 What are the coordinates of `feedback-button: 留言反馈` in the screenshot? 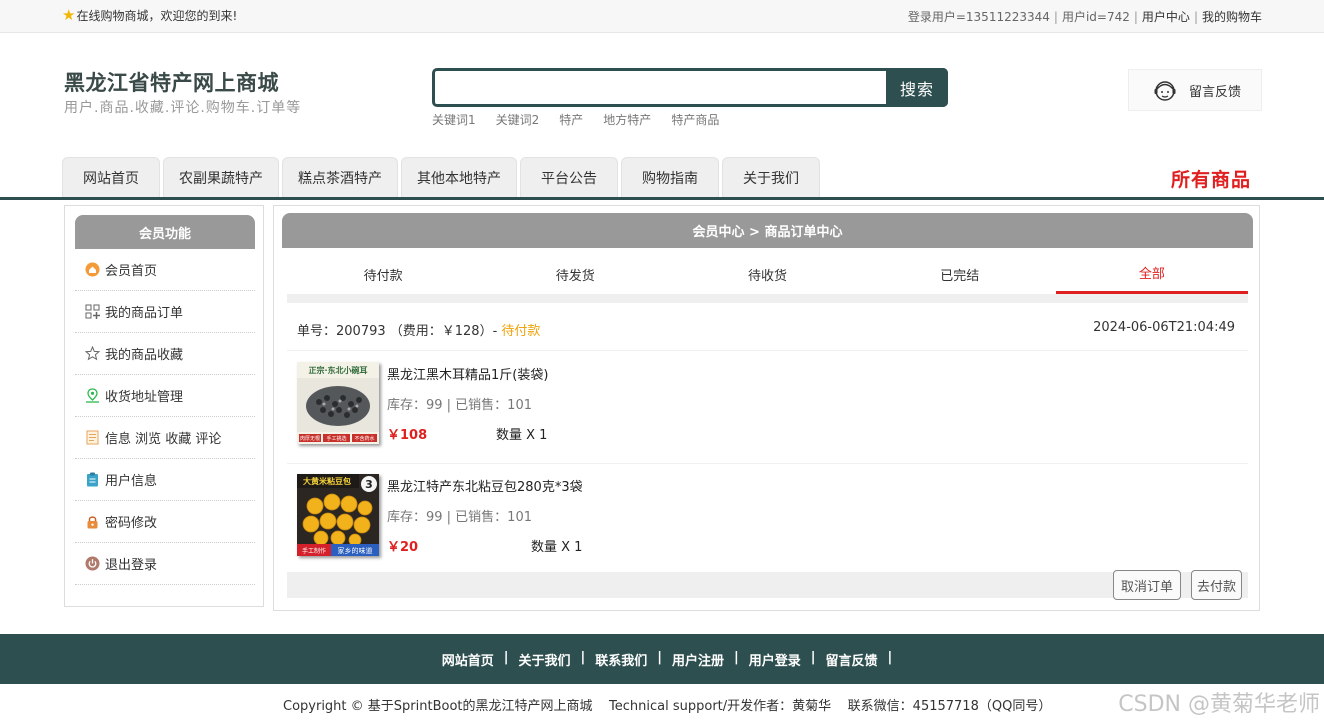 It's located at (1195, 90).